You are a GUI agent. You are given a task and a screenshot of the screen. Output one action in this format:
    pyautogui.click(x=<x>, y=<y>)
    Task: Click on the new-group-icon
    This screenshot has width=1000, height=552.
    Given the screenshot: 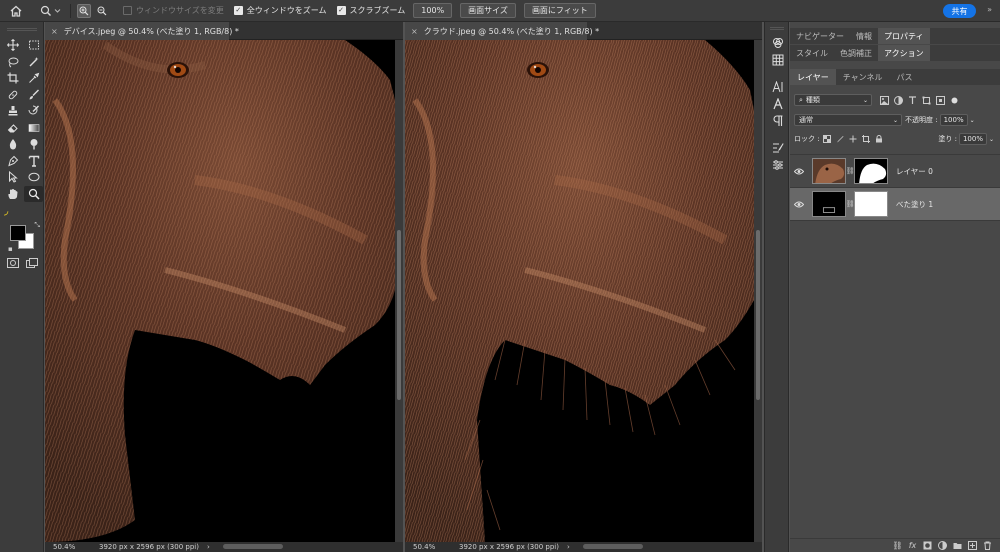 What is the action you would take?
    pyautogui.click(x=957, y=545)
    